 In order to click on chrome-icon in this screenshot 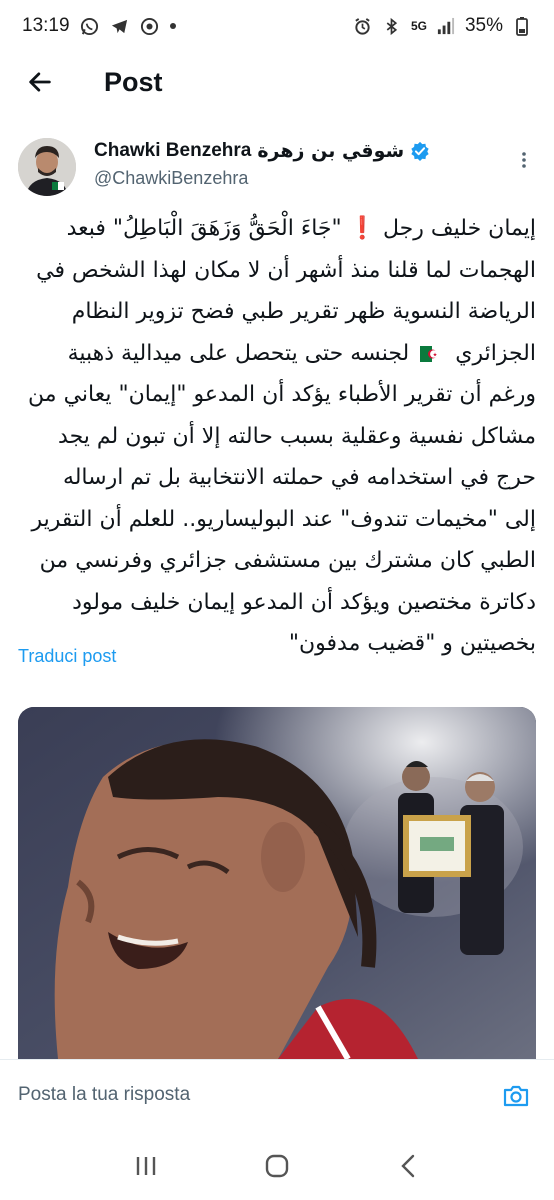, I will do `click(150, 26)`.